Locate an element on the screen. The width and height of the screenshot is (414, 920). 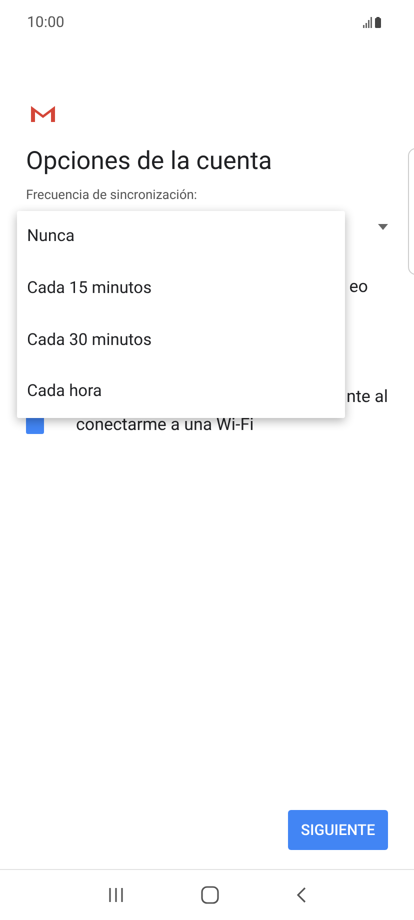
recent-apps-icon is located at coordinates (116, 895).